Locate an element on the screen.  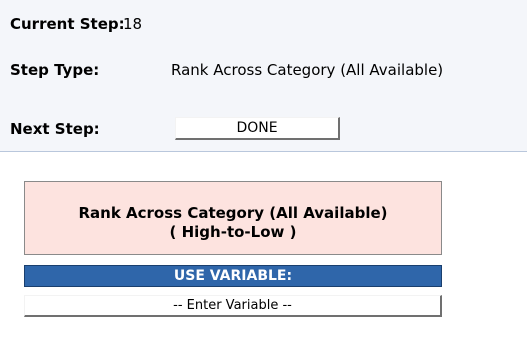
use-variable-header: USE VARIABLE: is located at coordinates (233, 276).